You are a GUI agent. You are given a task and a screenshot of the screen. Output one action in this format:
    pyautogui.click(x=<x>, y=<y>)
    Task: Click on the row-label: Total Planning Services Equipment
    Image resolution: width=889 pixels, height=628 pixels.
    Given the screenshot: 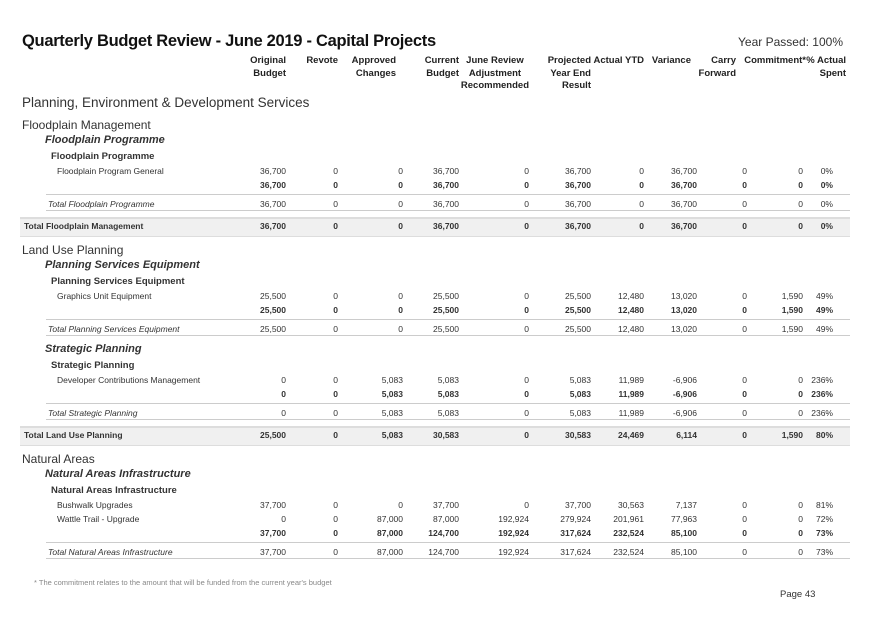 What is the action you would take?
    pyautogui.click(x=114, y=329)
    